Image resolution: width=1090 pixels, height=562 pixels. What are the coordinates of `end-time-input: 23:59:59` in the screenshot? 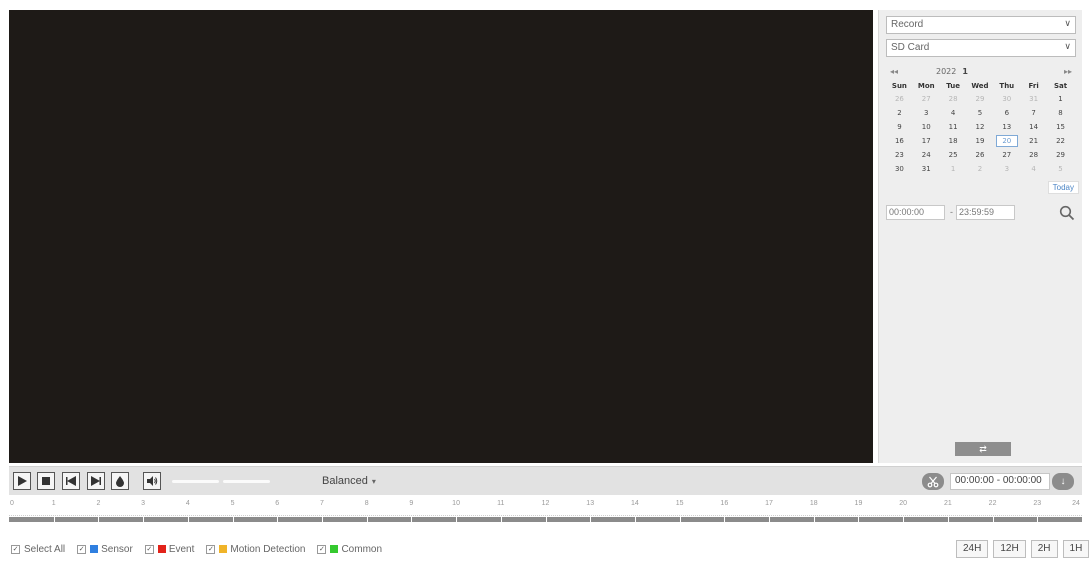 It's located at (985, 212).